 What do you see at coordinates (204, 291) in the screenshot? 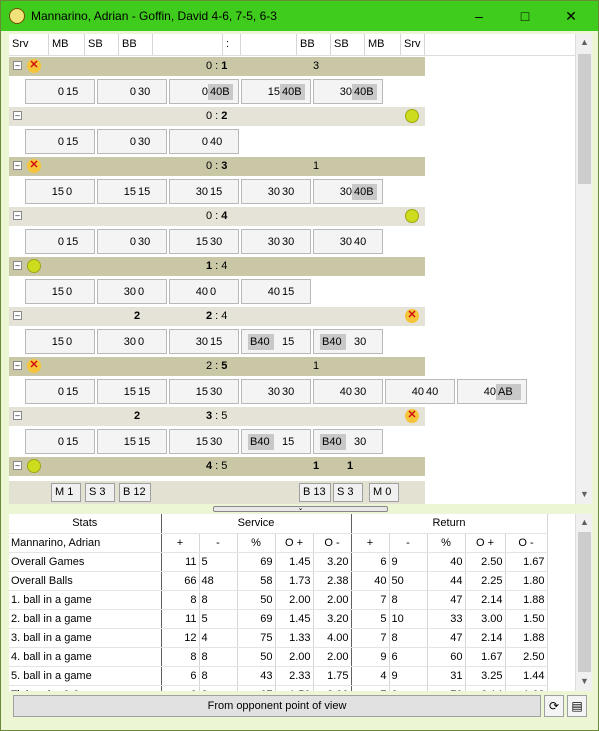
I see `point-cell: 40 0` at bounding box center [204, 291].